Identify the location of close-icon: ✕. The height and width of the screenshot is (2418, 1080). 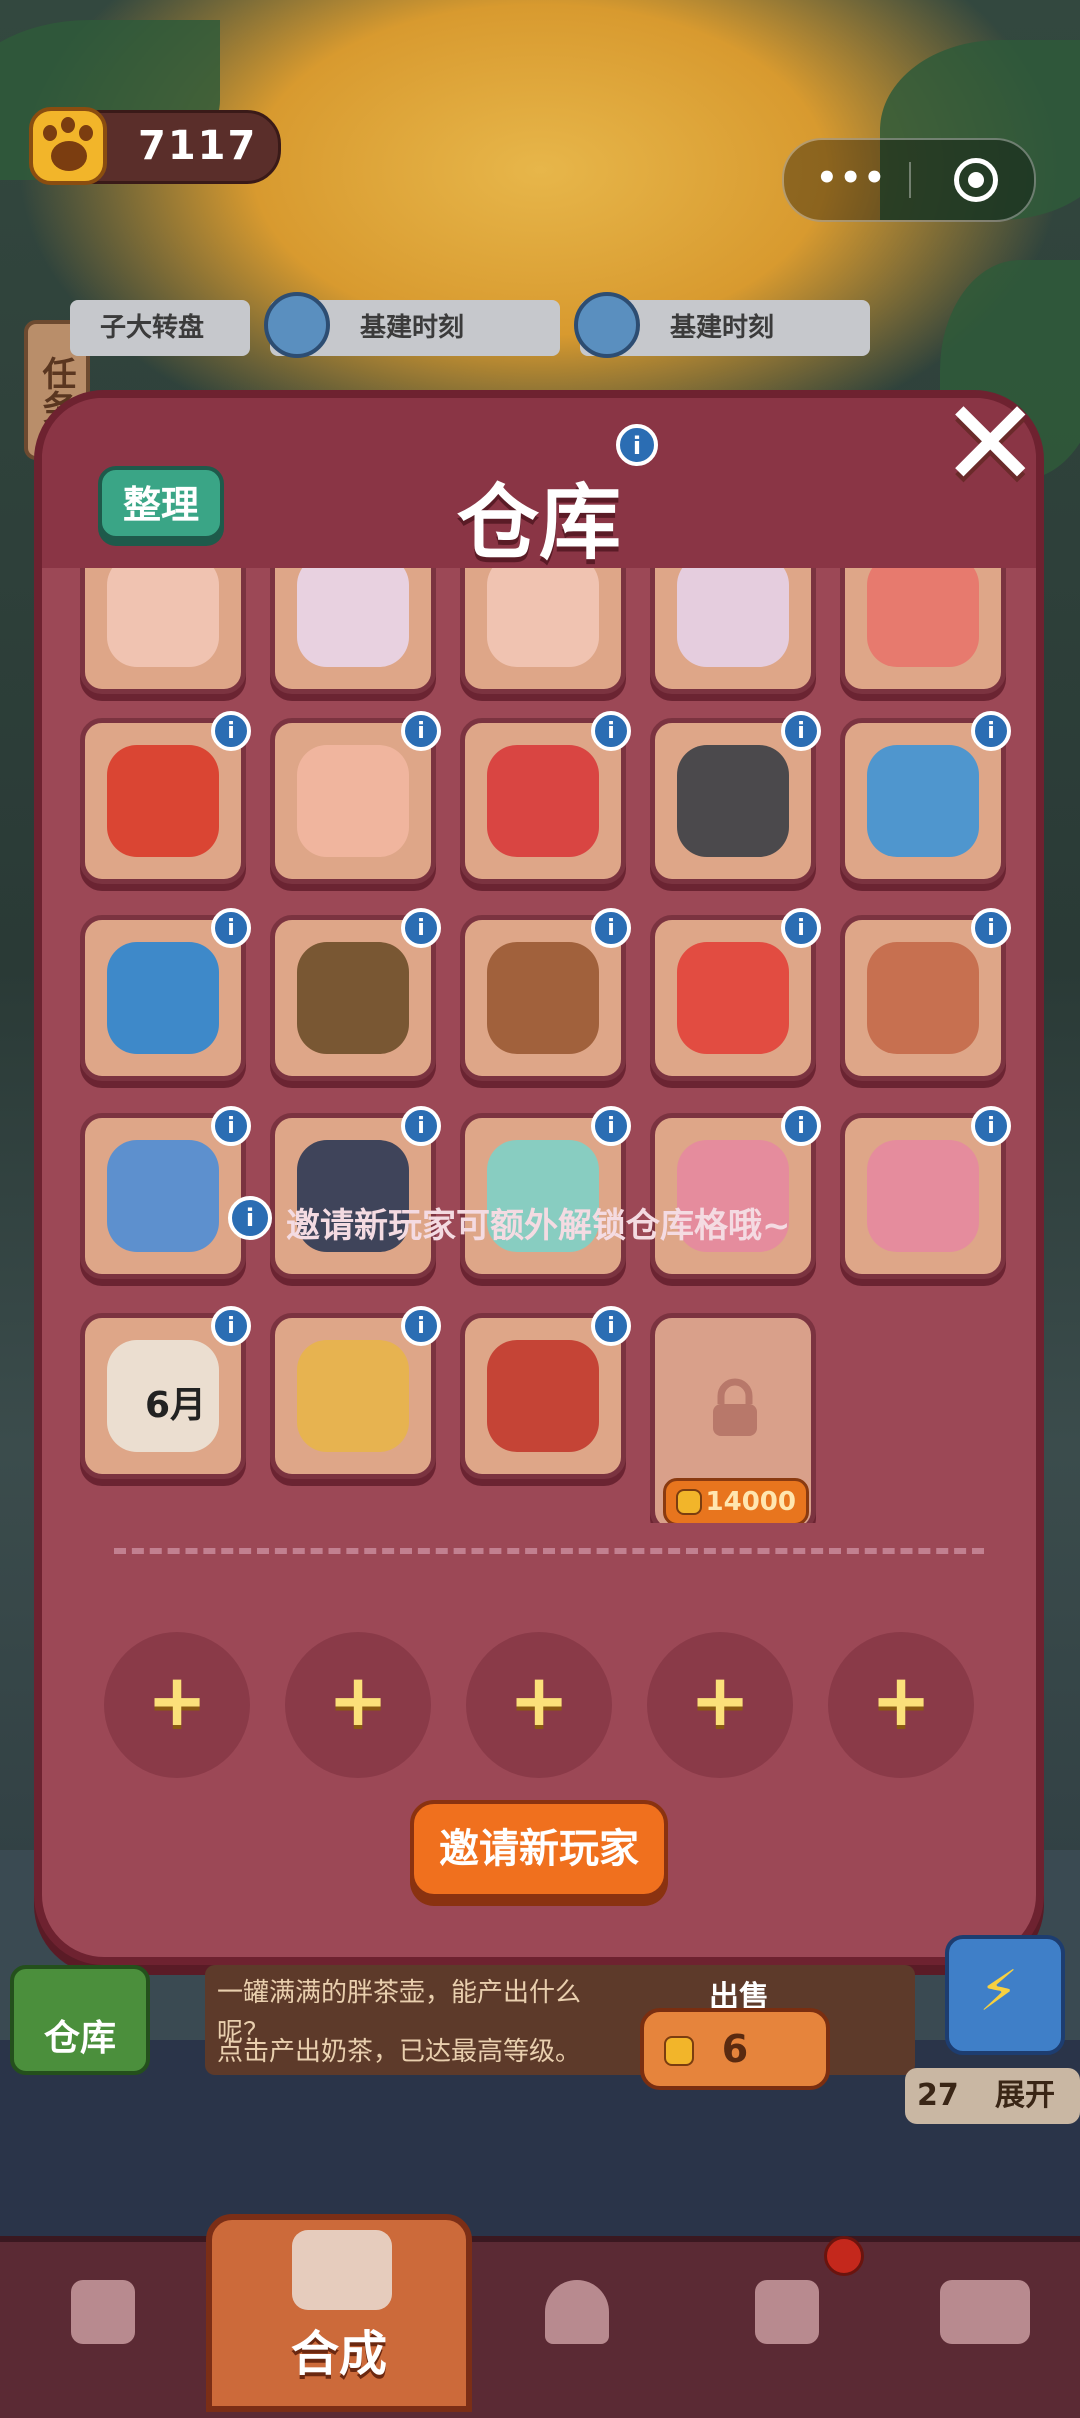
(990, 445).